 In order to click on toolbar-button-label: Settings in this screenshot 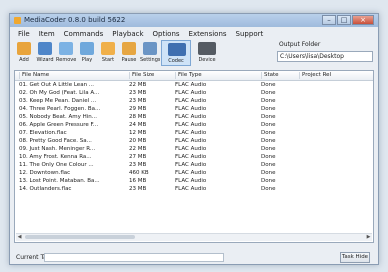, I will do `click(150, 60)`.